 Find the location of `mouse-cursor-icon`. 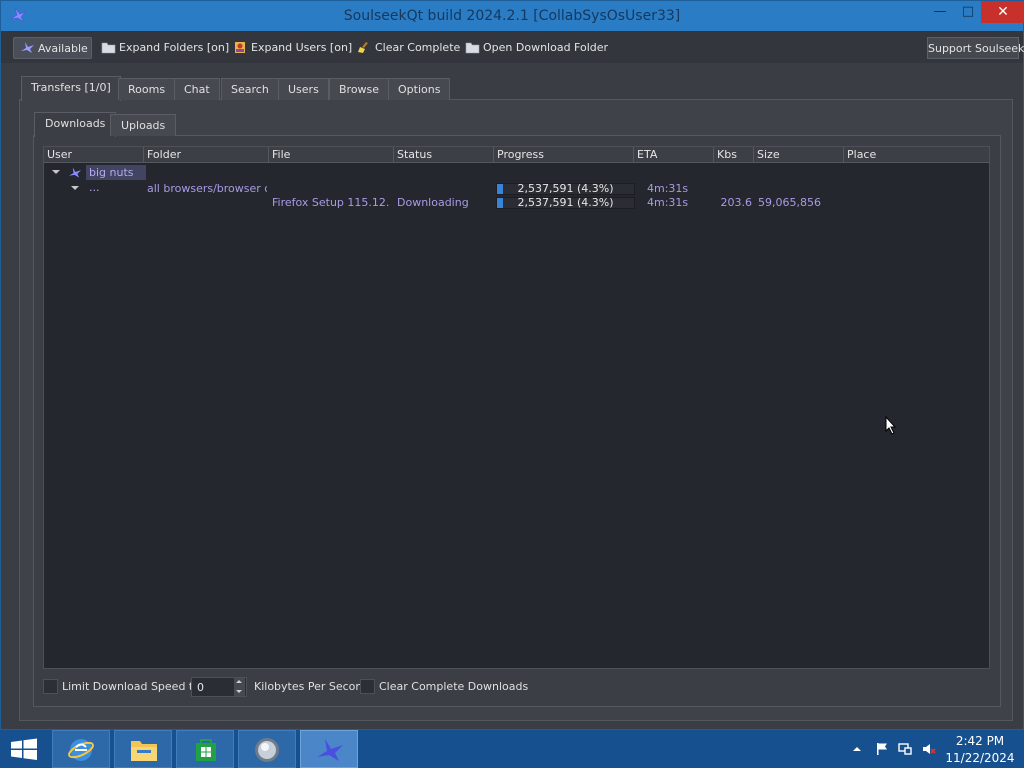

mouse-cursor-icon is located at coordinates (891, 425).